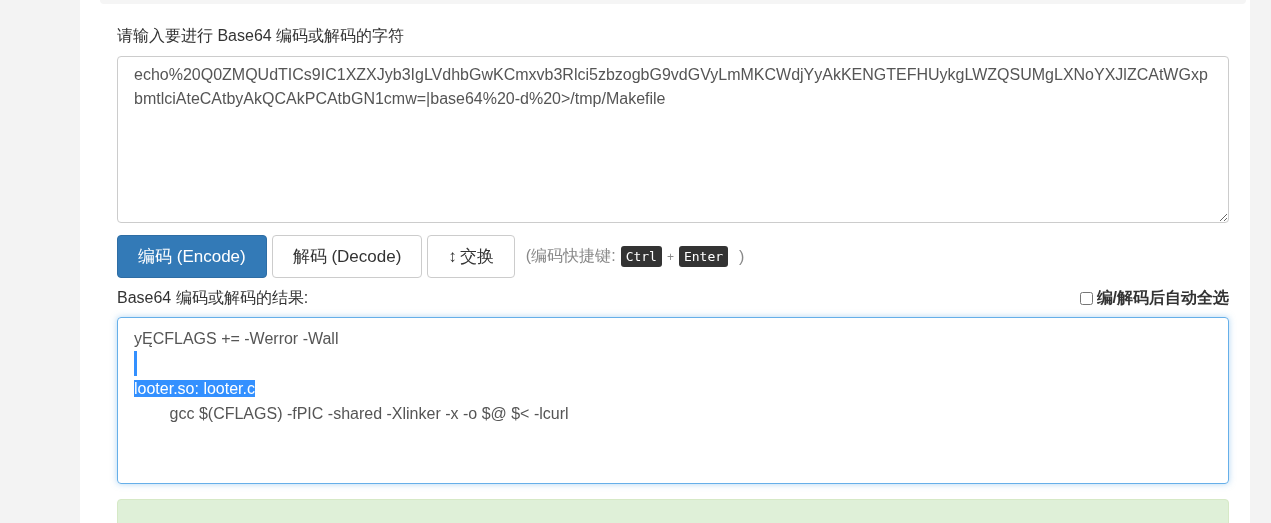  Describe the element at coordinates (368, 413) in the screenshot. I see `output-line: gcc $(CFLAGS) -fPIC -shared -Xlinker -x -o $@ $< -lcurl` at that location.